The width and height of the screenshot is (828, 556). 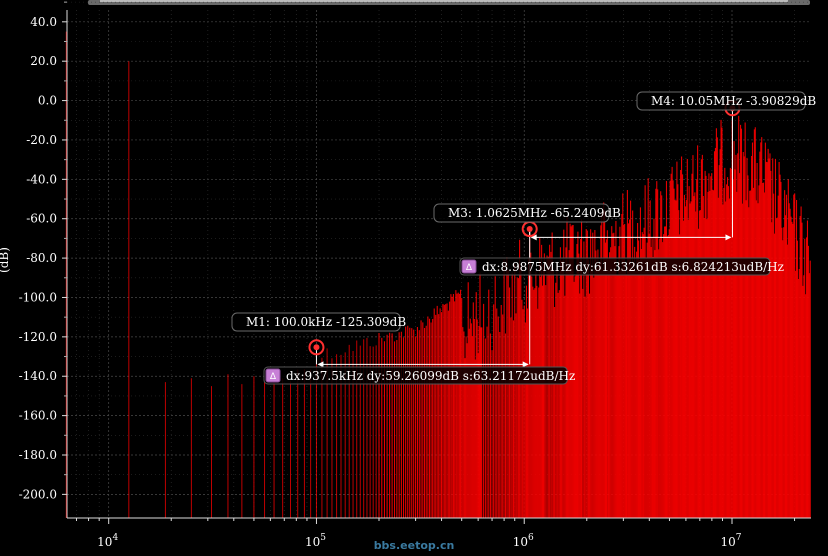 I want to click on y-tick-label: -160.0, so click(x=38, y=416).